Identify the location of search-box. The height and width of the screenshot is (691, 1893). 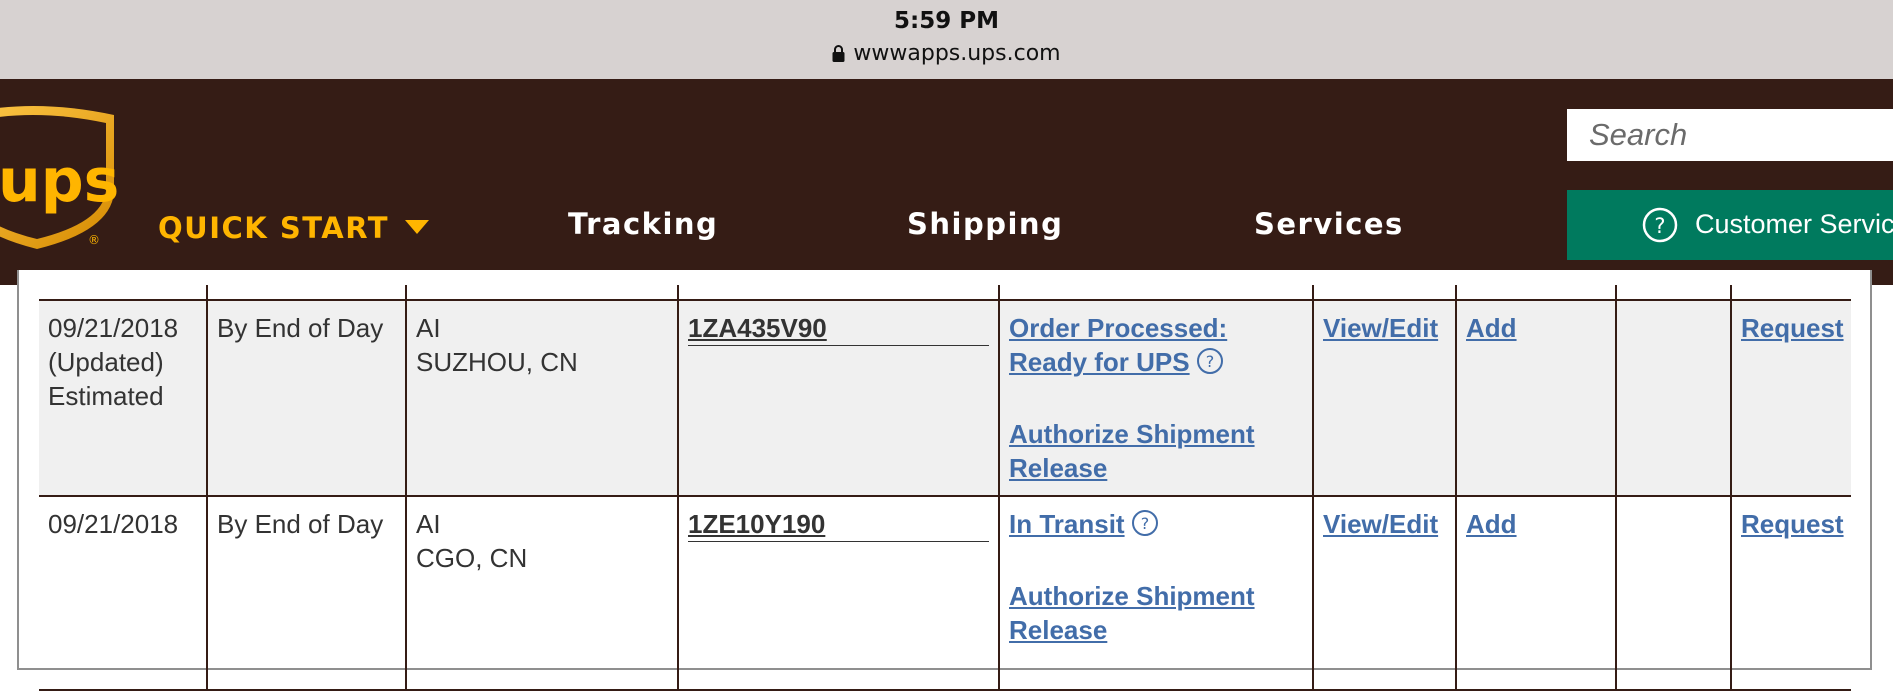
(1730, 135).